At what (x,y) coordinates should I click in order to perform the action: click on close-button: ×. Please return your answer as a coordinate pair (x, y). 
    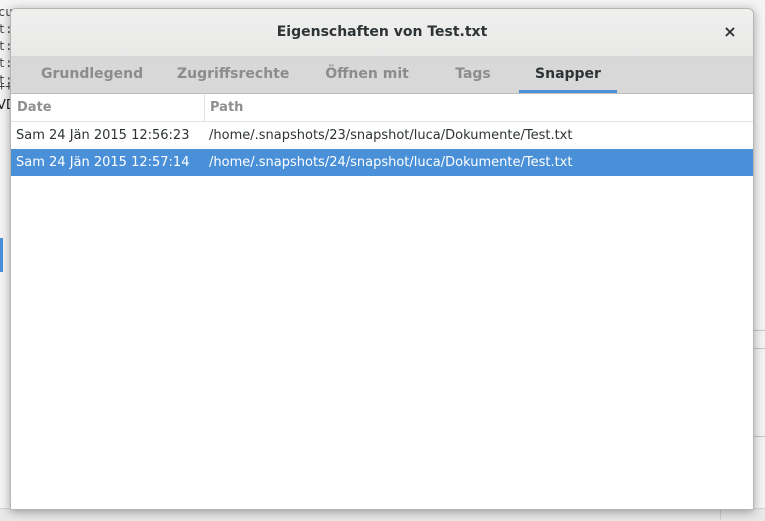
    Looking at the image, I should click on (730, 32).